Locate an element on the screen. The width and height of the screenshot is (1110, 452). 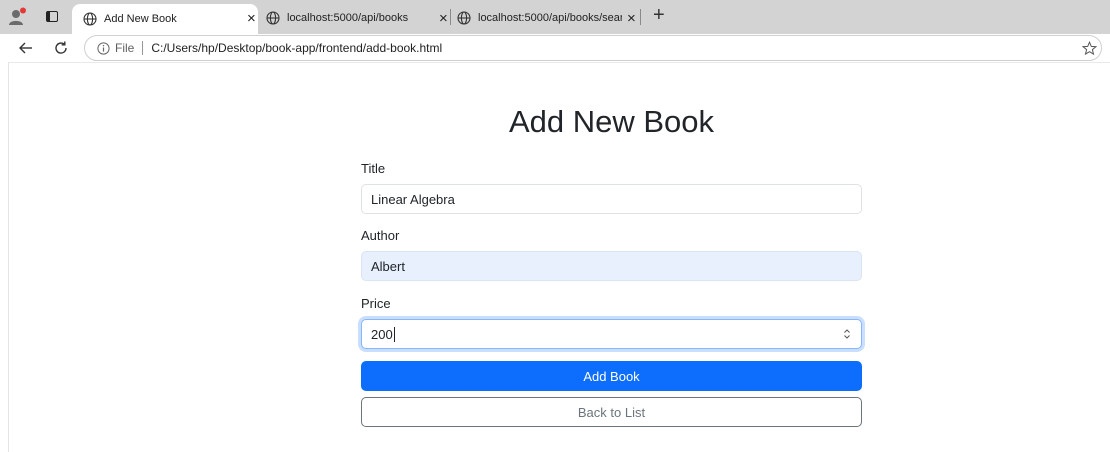
back-arrow-icon is located at coordinates (26, 48).